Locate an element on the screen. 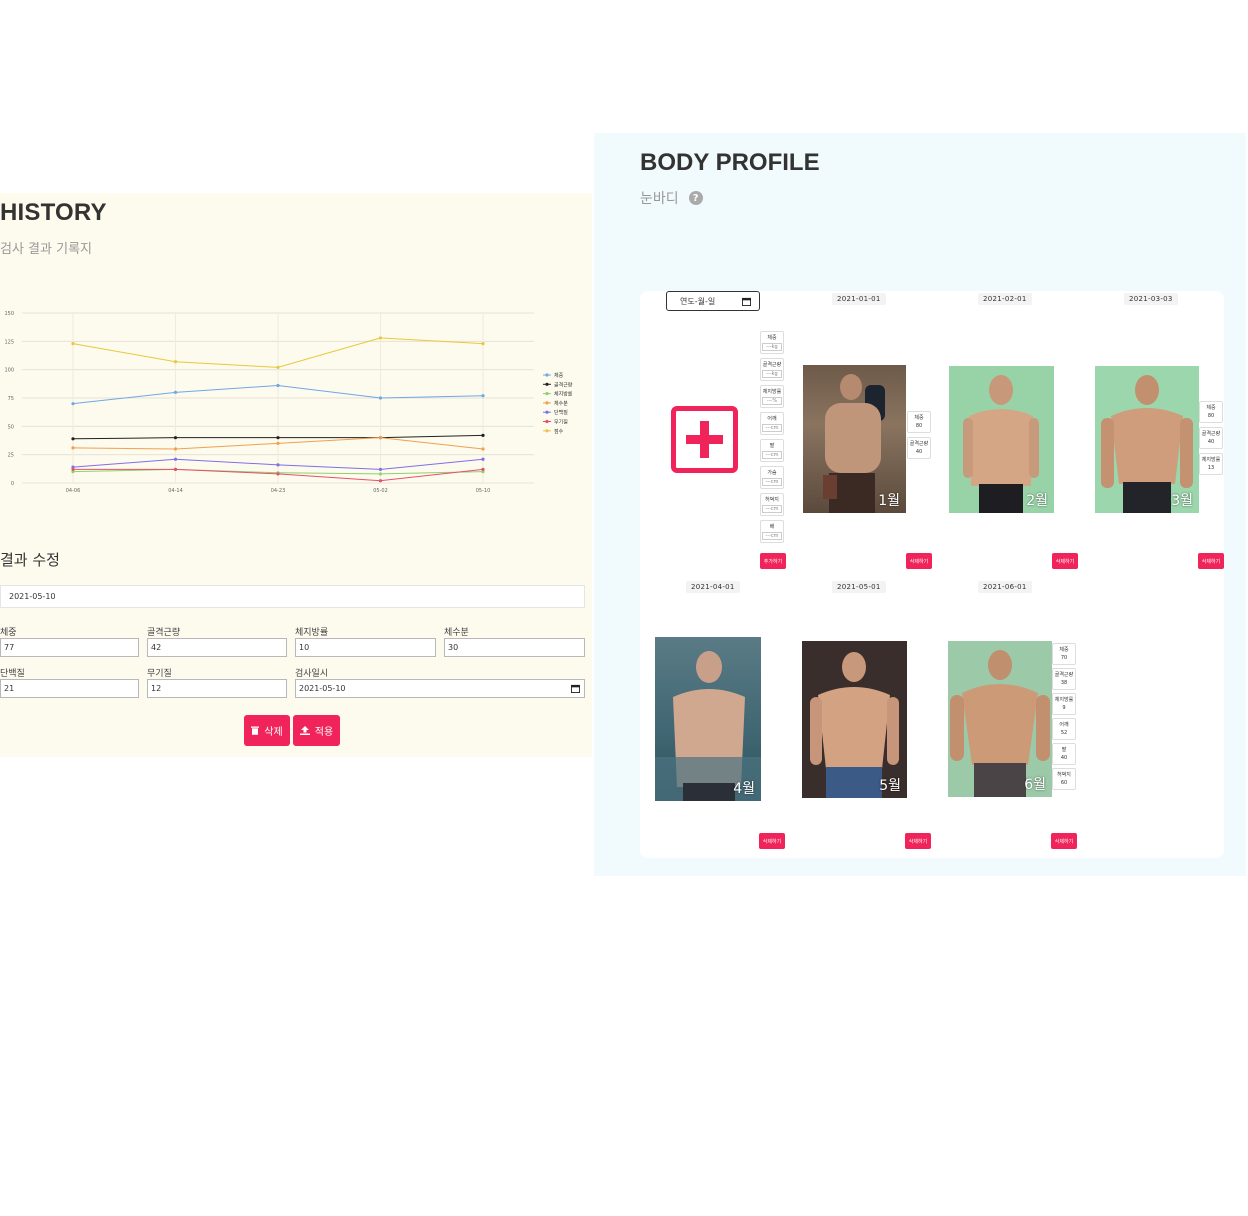  edit-result-title: 결과 수정 is located at coordinates (30, 560).